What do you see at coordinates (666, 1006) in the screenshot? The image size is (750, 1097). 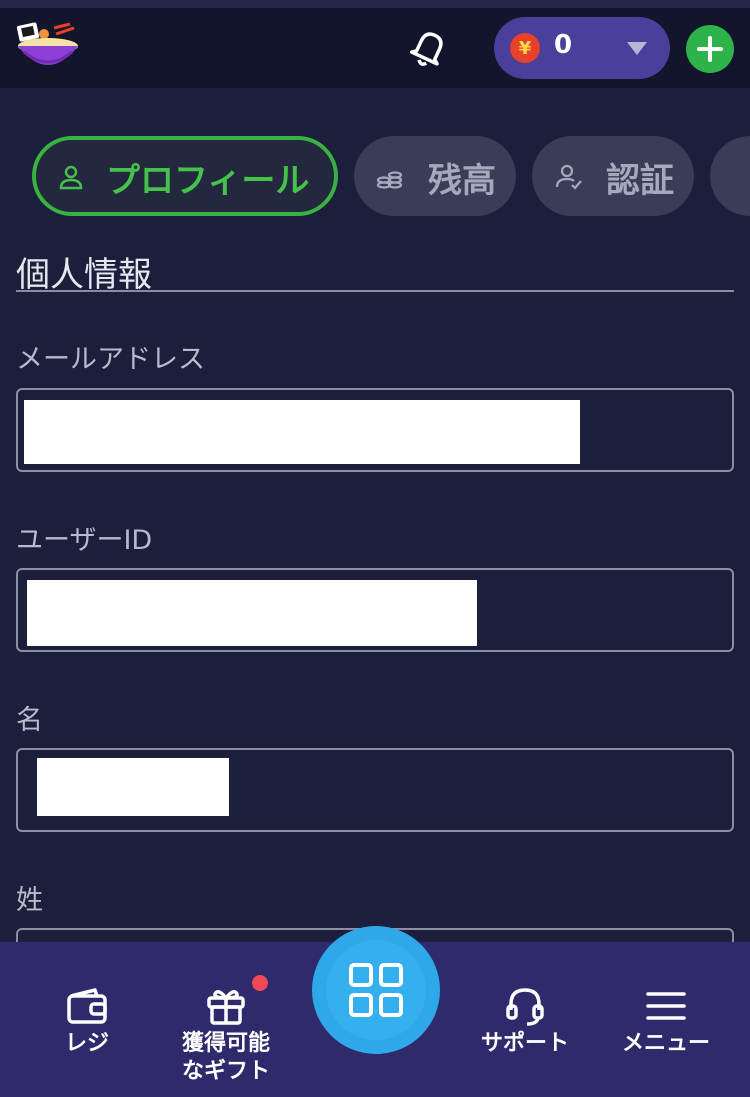 I see `hamburger-menu-icon` at bounding box center [666, 1006].